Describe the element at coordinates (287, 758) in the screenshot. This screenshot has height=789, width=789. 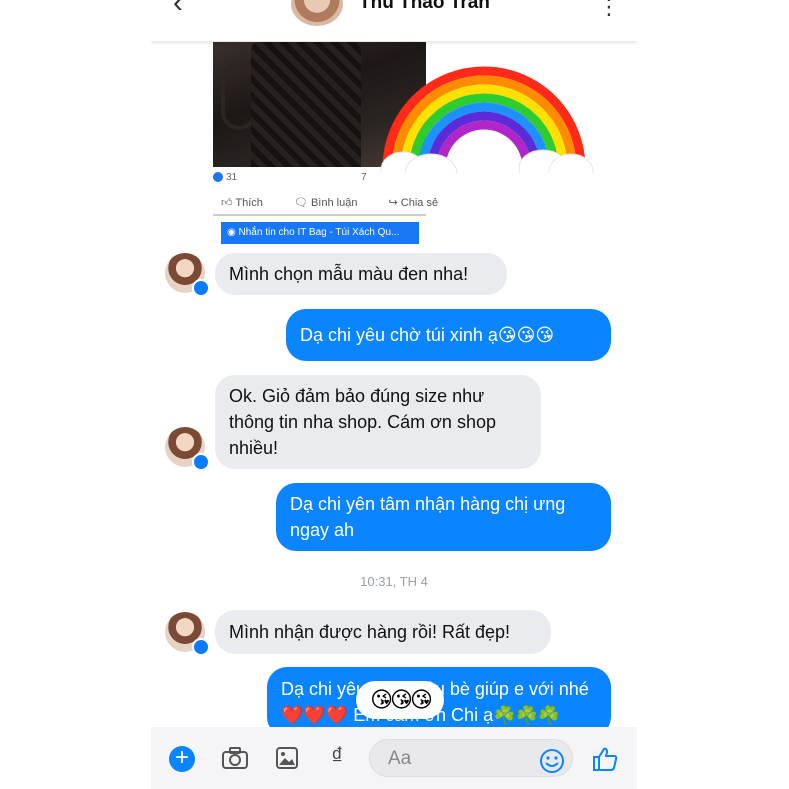
I see `gallery-icon` at that location.